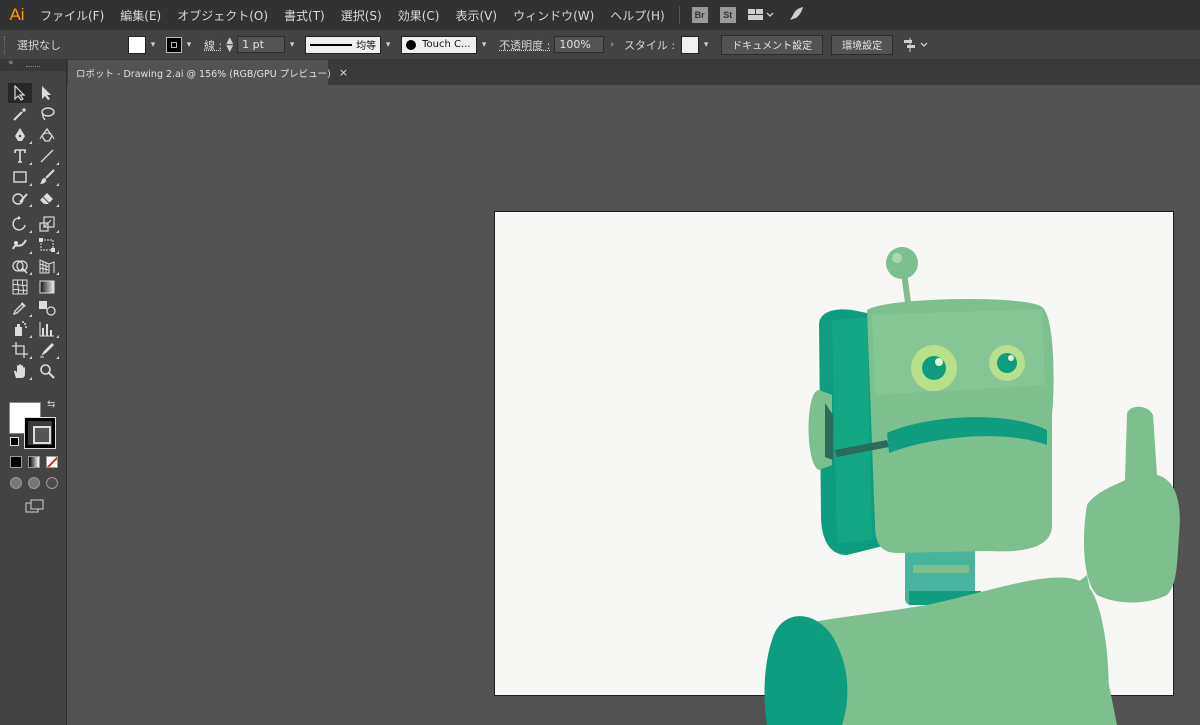 The image size is (1200, 725). What do you see at coordinates (706, 45) in the screenshot?
I see `style-dropdown-icon: ▾` at bounding box center [706, 45].